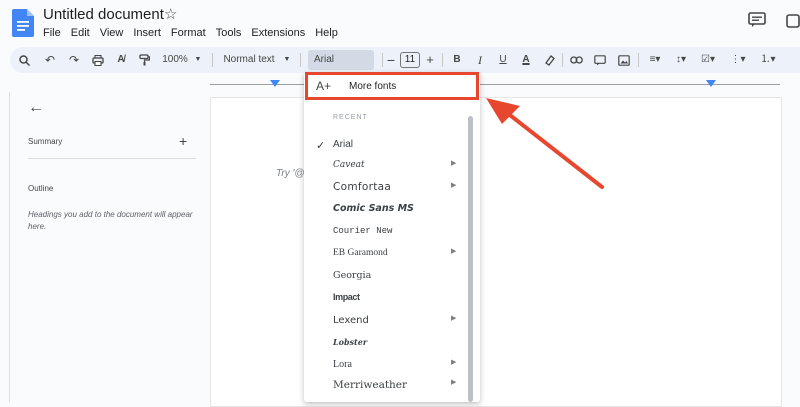 Image resolution: width=800 pixels, height=407 pixels. Describe the element at coordinates (793, 21) in the screenshot. I see `video-call-icon` at that location.